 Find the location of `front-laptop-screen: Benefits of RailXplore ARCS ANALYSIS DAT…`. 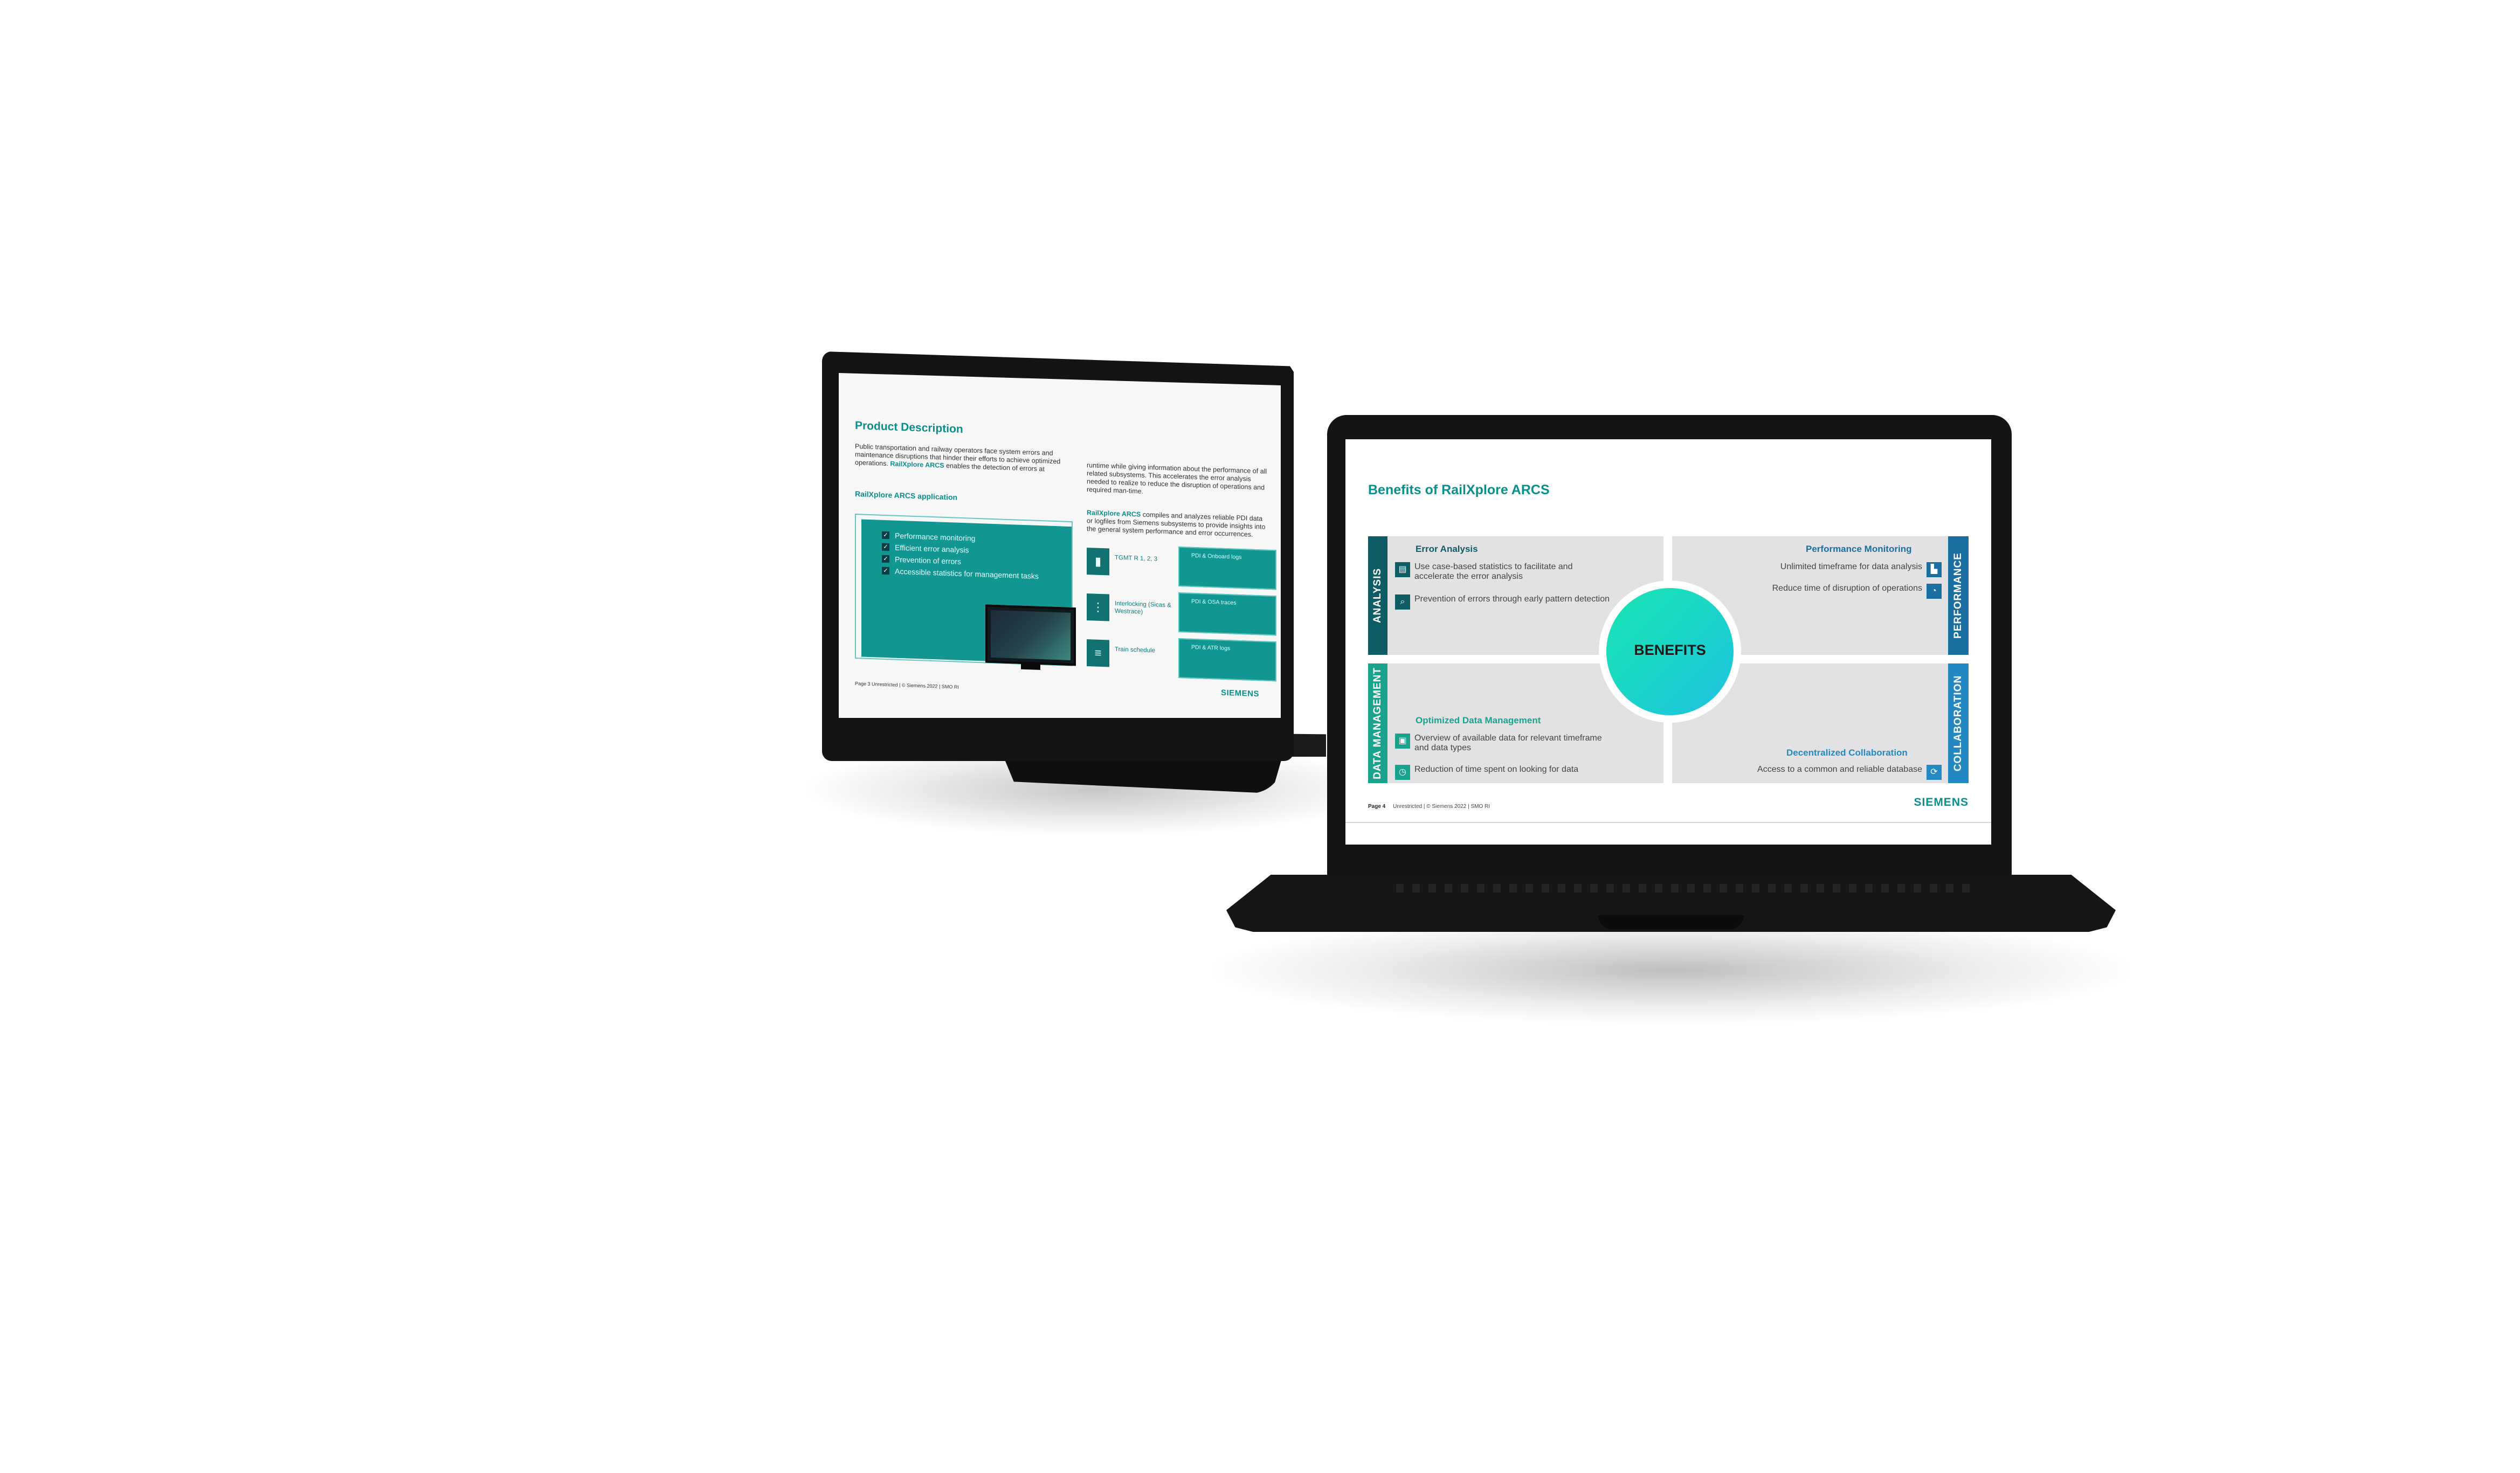

front-laptop-screen: Benefits of RailXplore ARCS ANALYSIS DAT… is located at coordinates (1668, 642).